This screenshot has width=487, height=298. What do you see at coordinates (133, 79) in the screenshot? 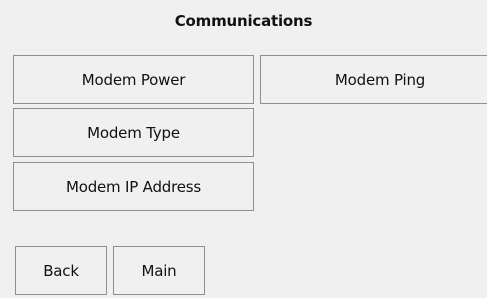
I see `modem-power-button: Modem Power` at bounding box center [133, 79].